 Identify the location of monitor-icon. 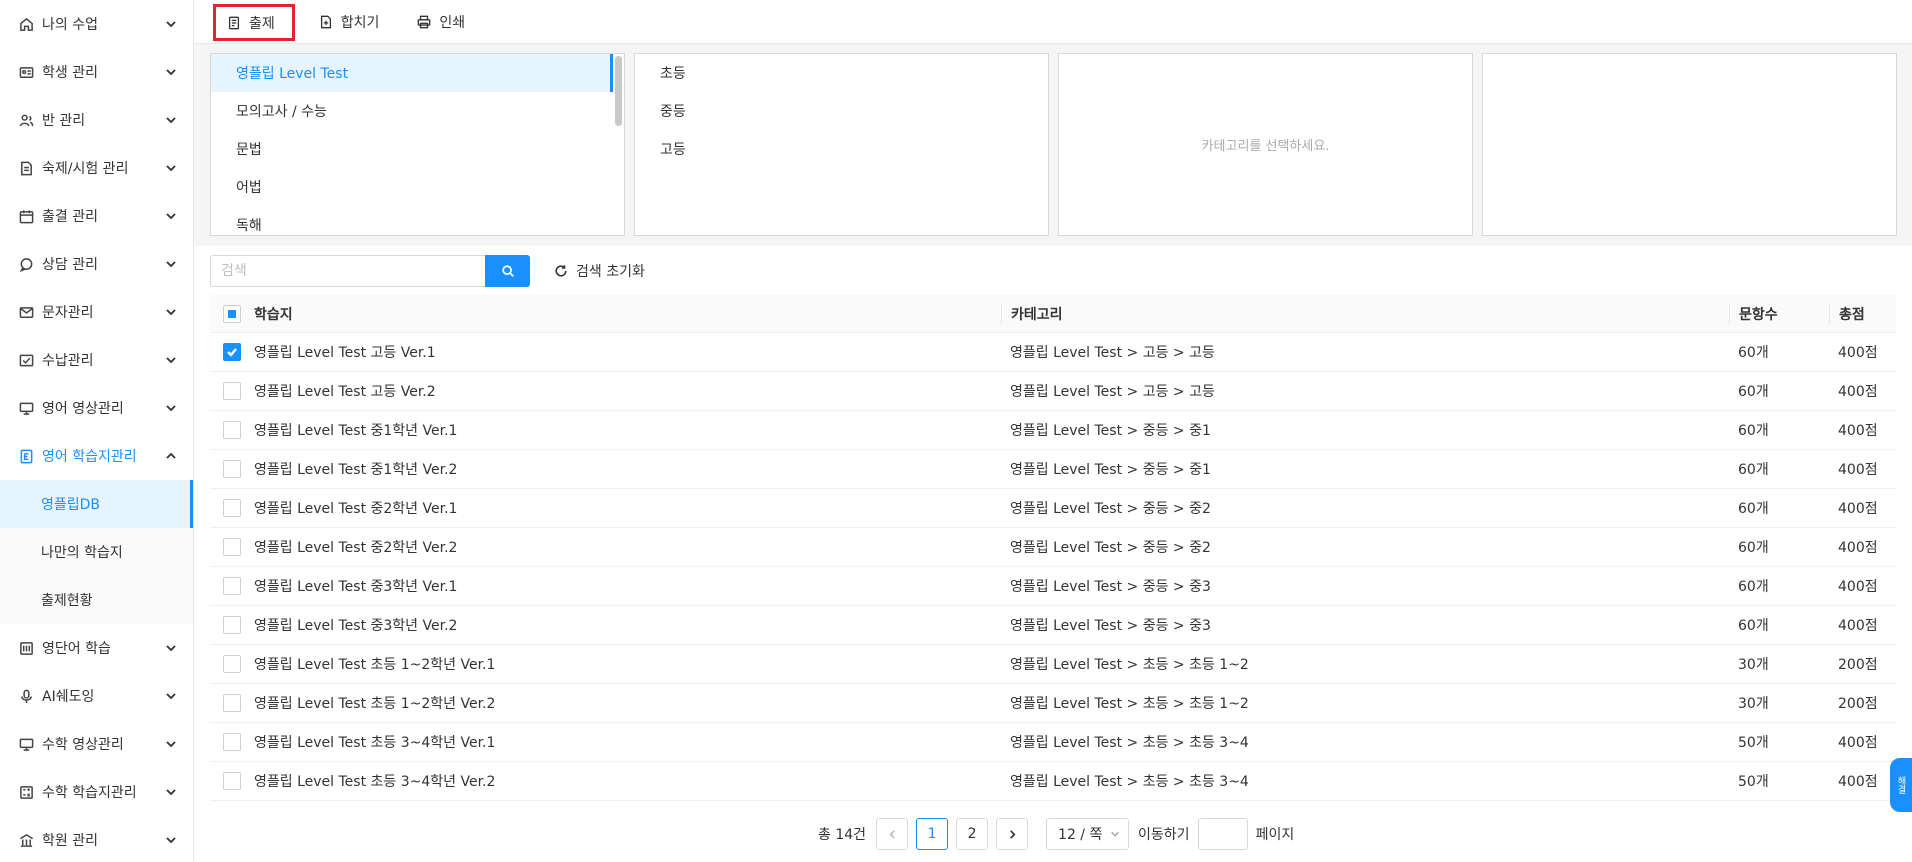
(26, 408).